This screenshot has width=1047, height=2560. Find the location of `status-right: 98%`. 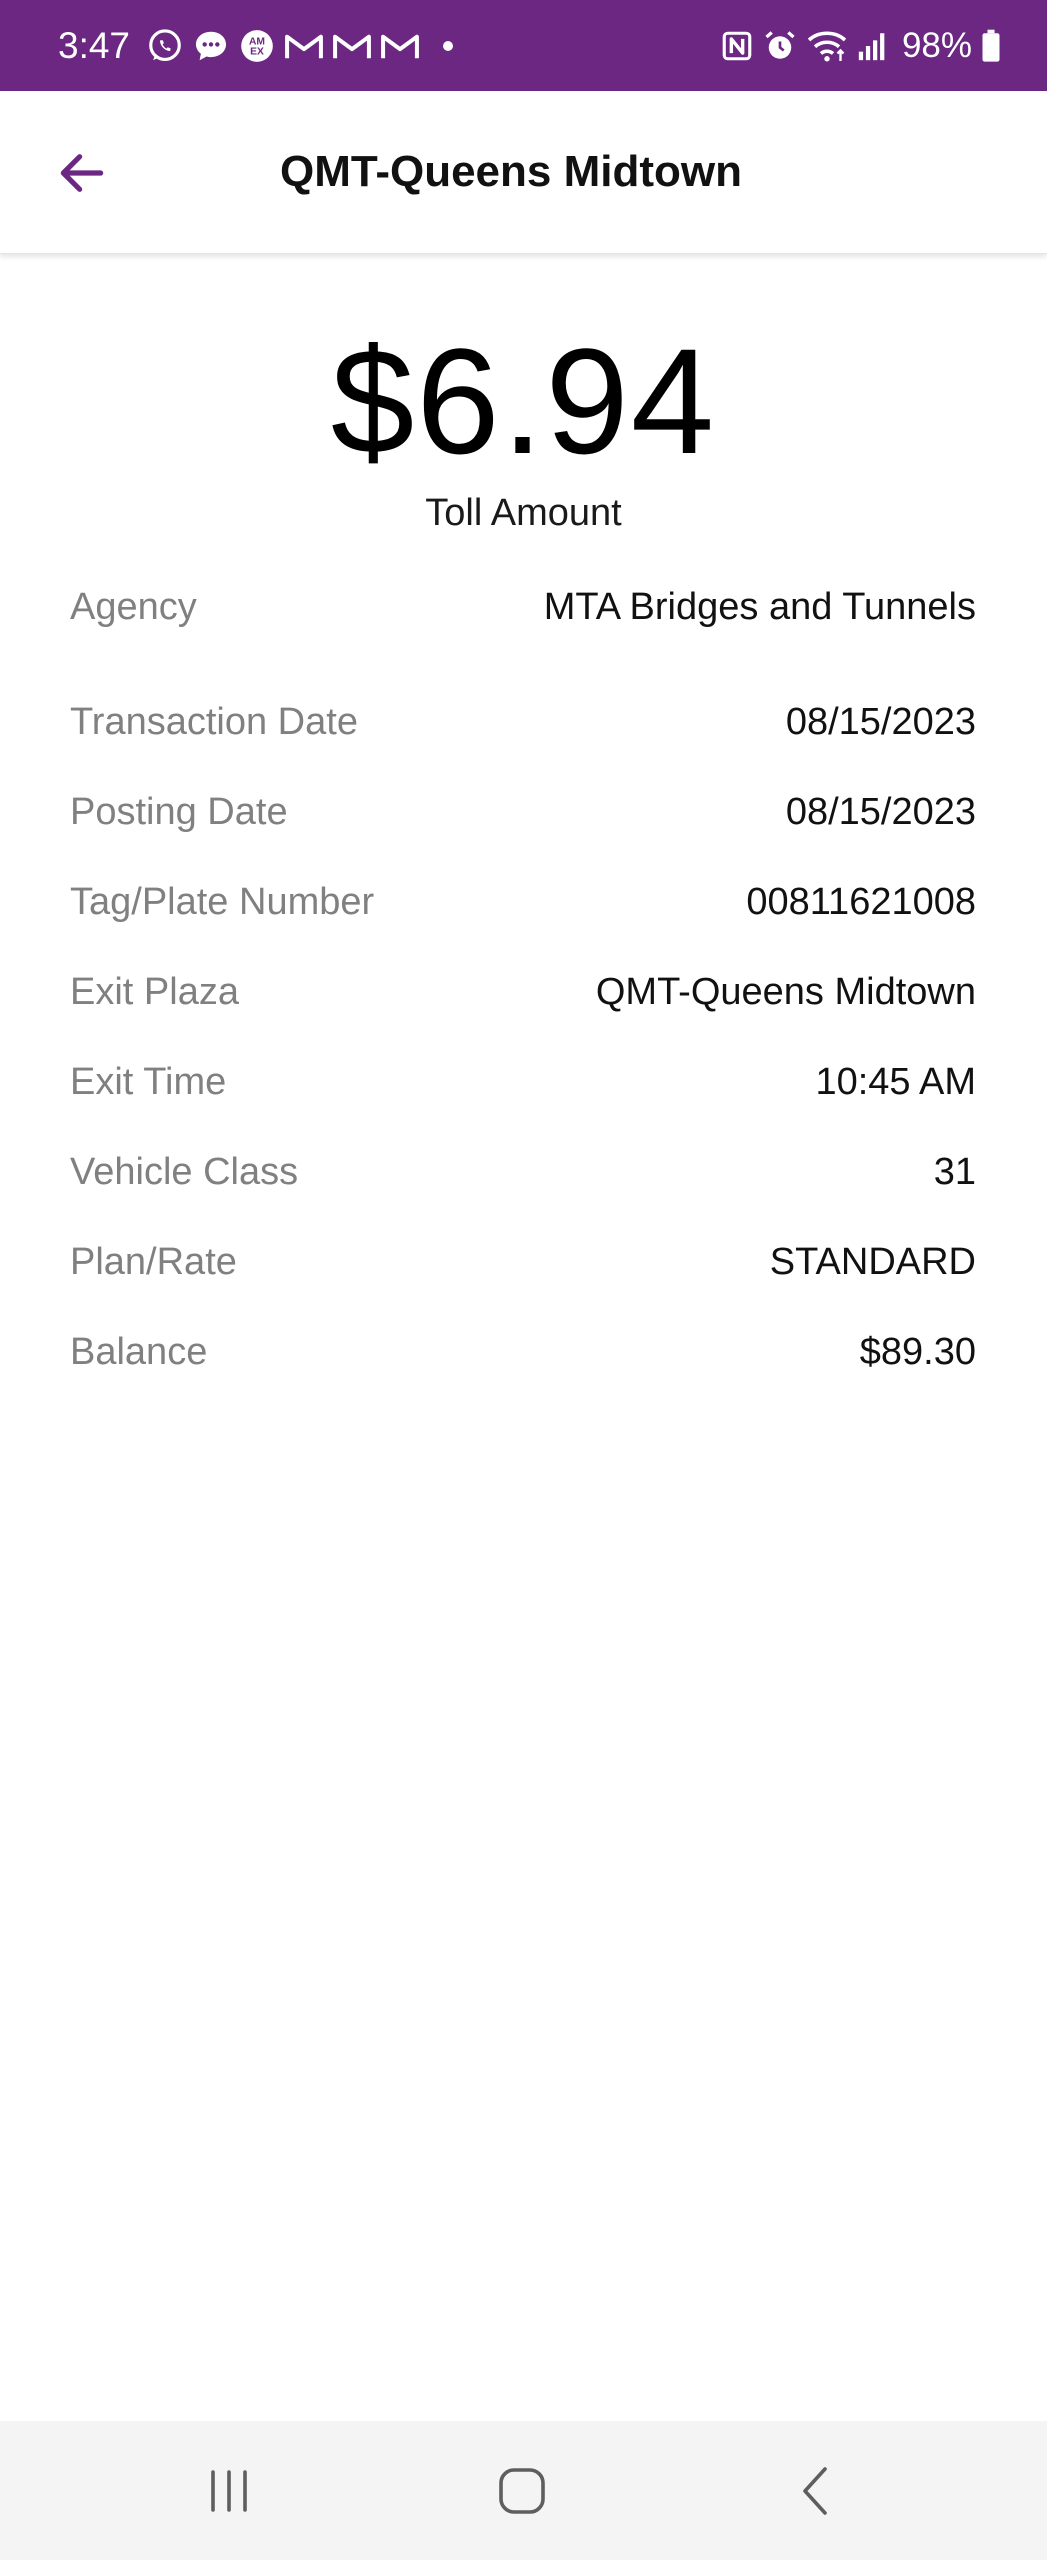

status-right: 98% is located at coordinates (861, 46).